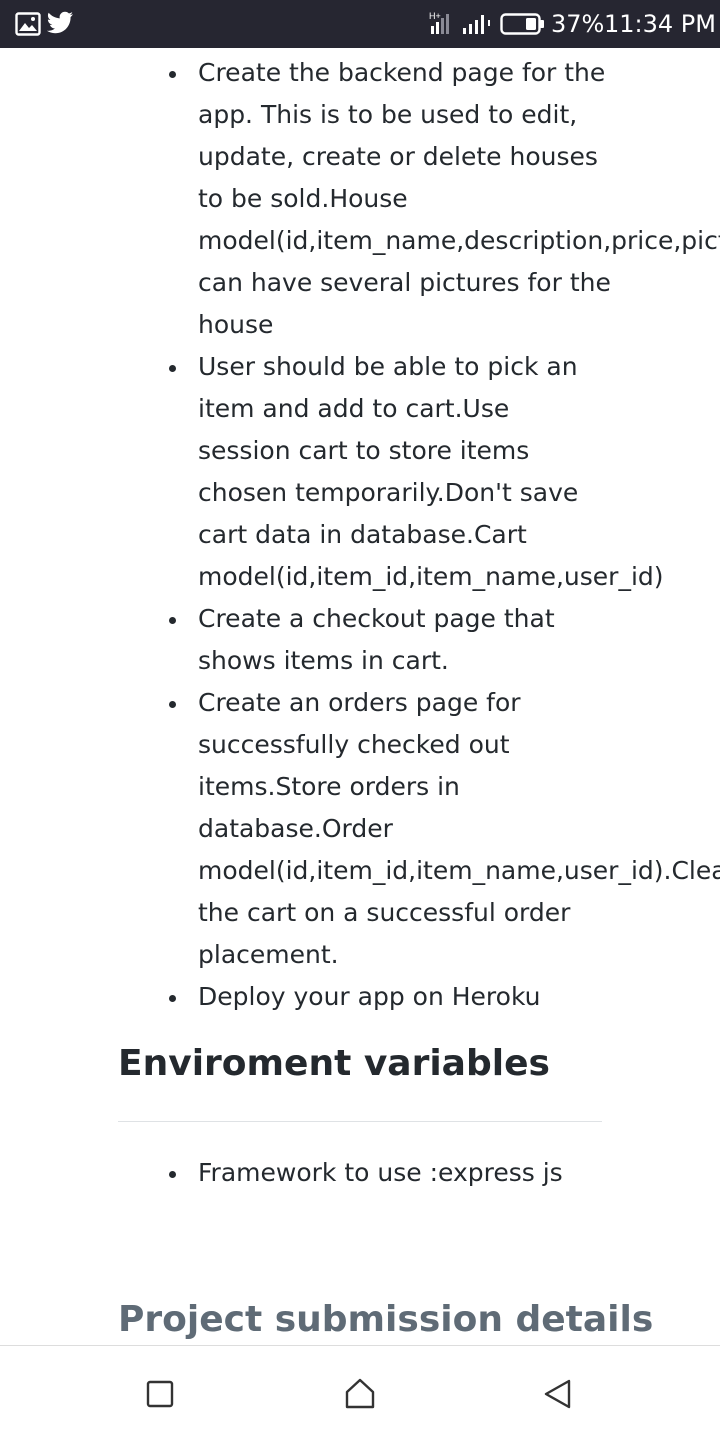 The width and height of the screenshot is (720, 1440). What do you see at coordinates (160, 1394) in the screenshot?
I see `recent-apps-icon` at bounding box center [160, 1394].